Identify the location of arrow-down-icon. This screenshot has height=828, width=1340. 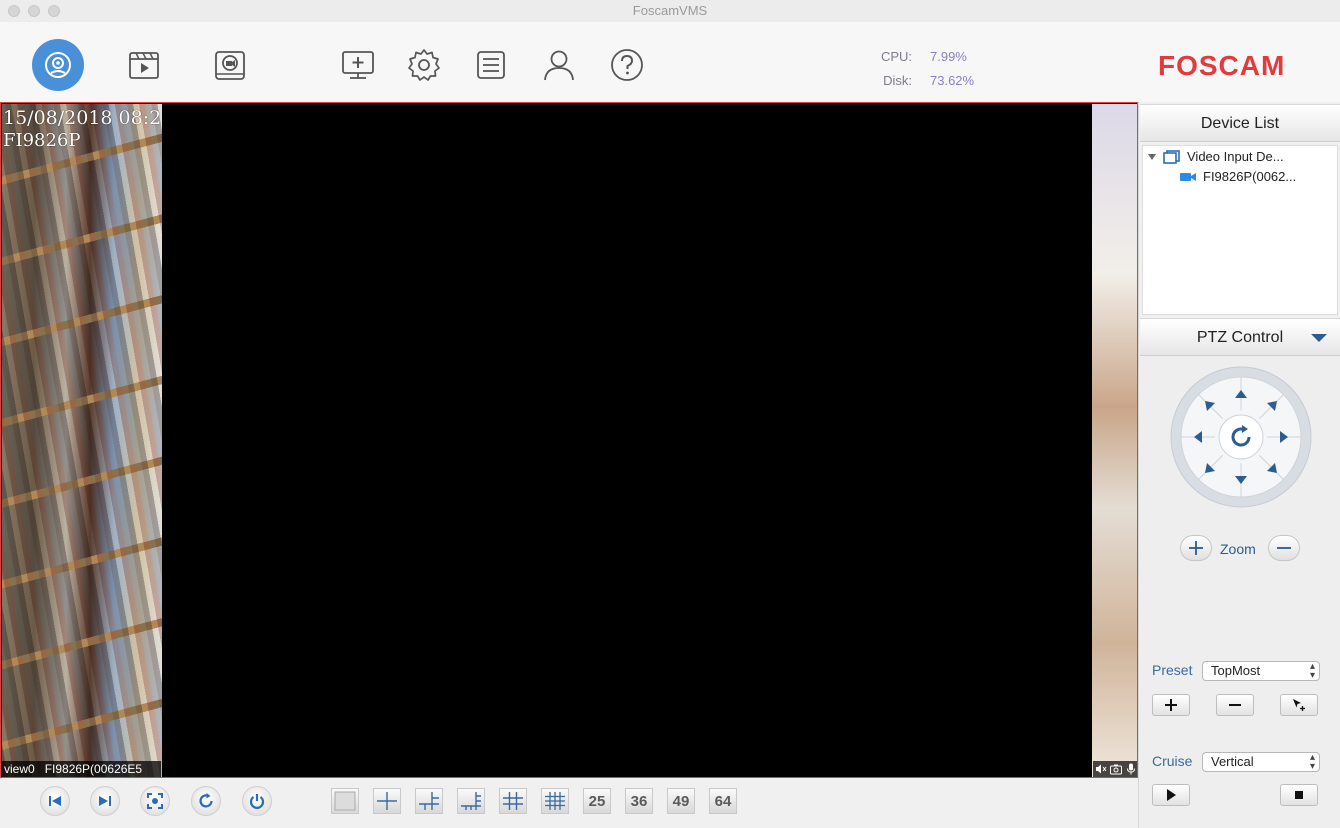
(1241, 480).